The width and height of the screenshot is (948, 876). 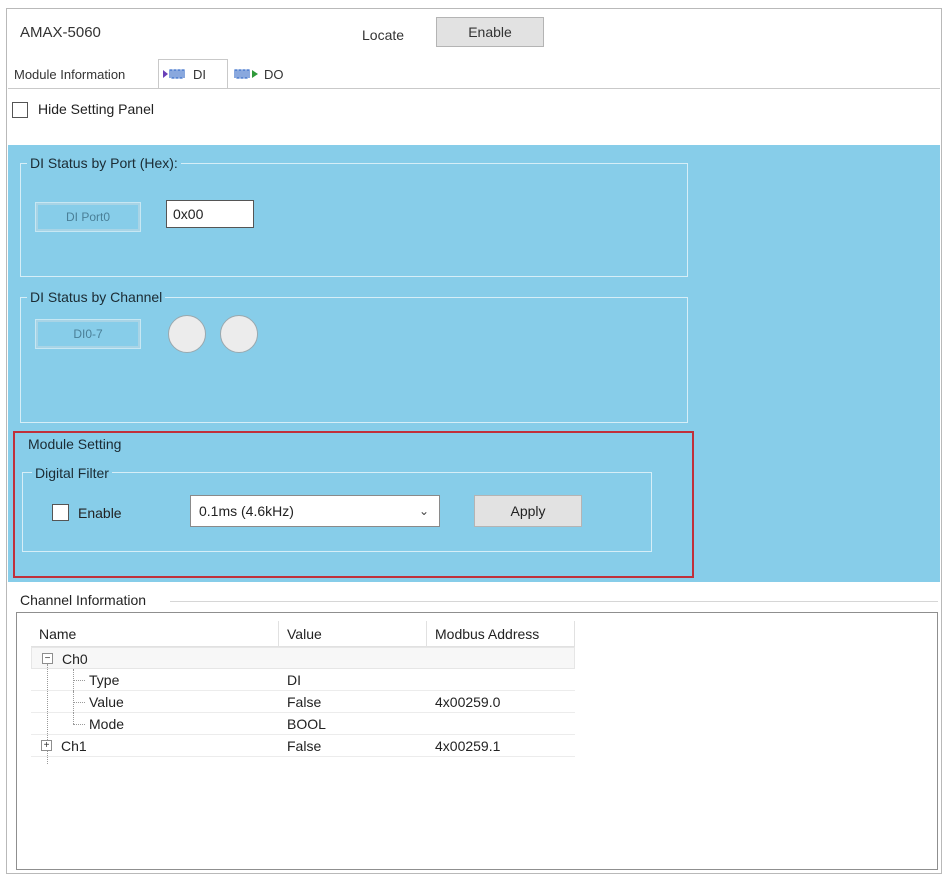 What do you see at coordinates (96, 109) in the screenshot?
I see `hide-setting-panel-label: Hide Setting Panel` at bounding box center [96, 109].